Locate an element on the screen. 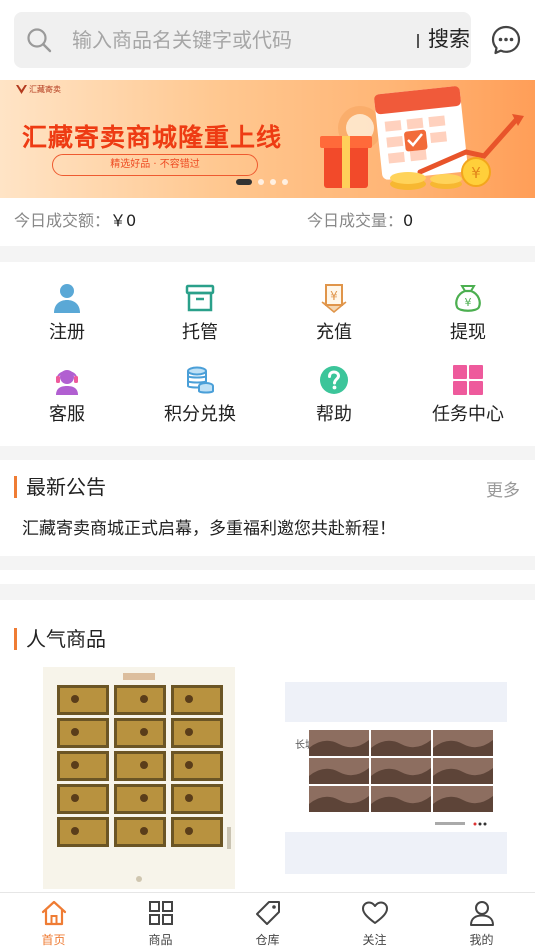 This screenshot has height=951, width=535. turnover-stat: 今日成交额：￥0 is located at coordinates (75, 221).